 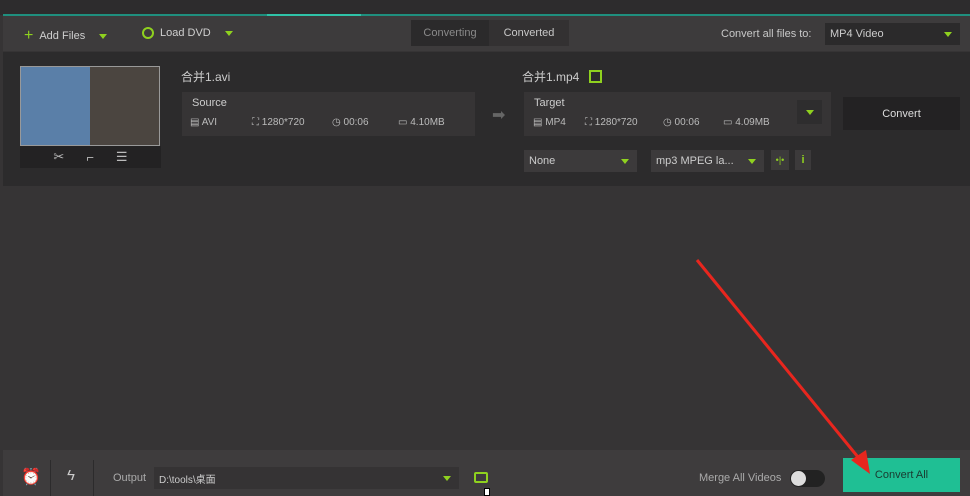 What do you see at coordinates (782, 366) in the screenshot?
I see `annotation-arrow` at bounding box center [782, 366].